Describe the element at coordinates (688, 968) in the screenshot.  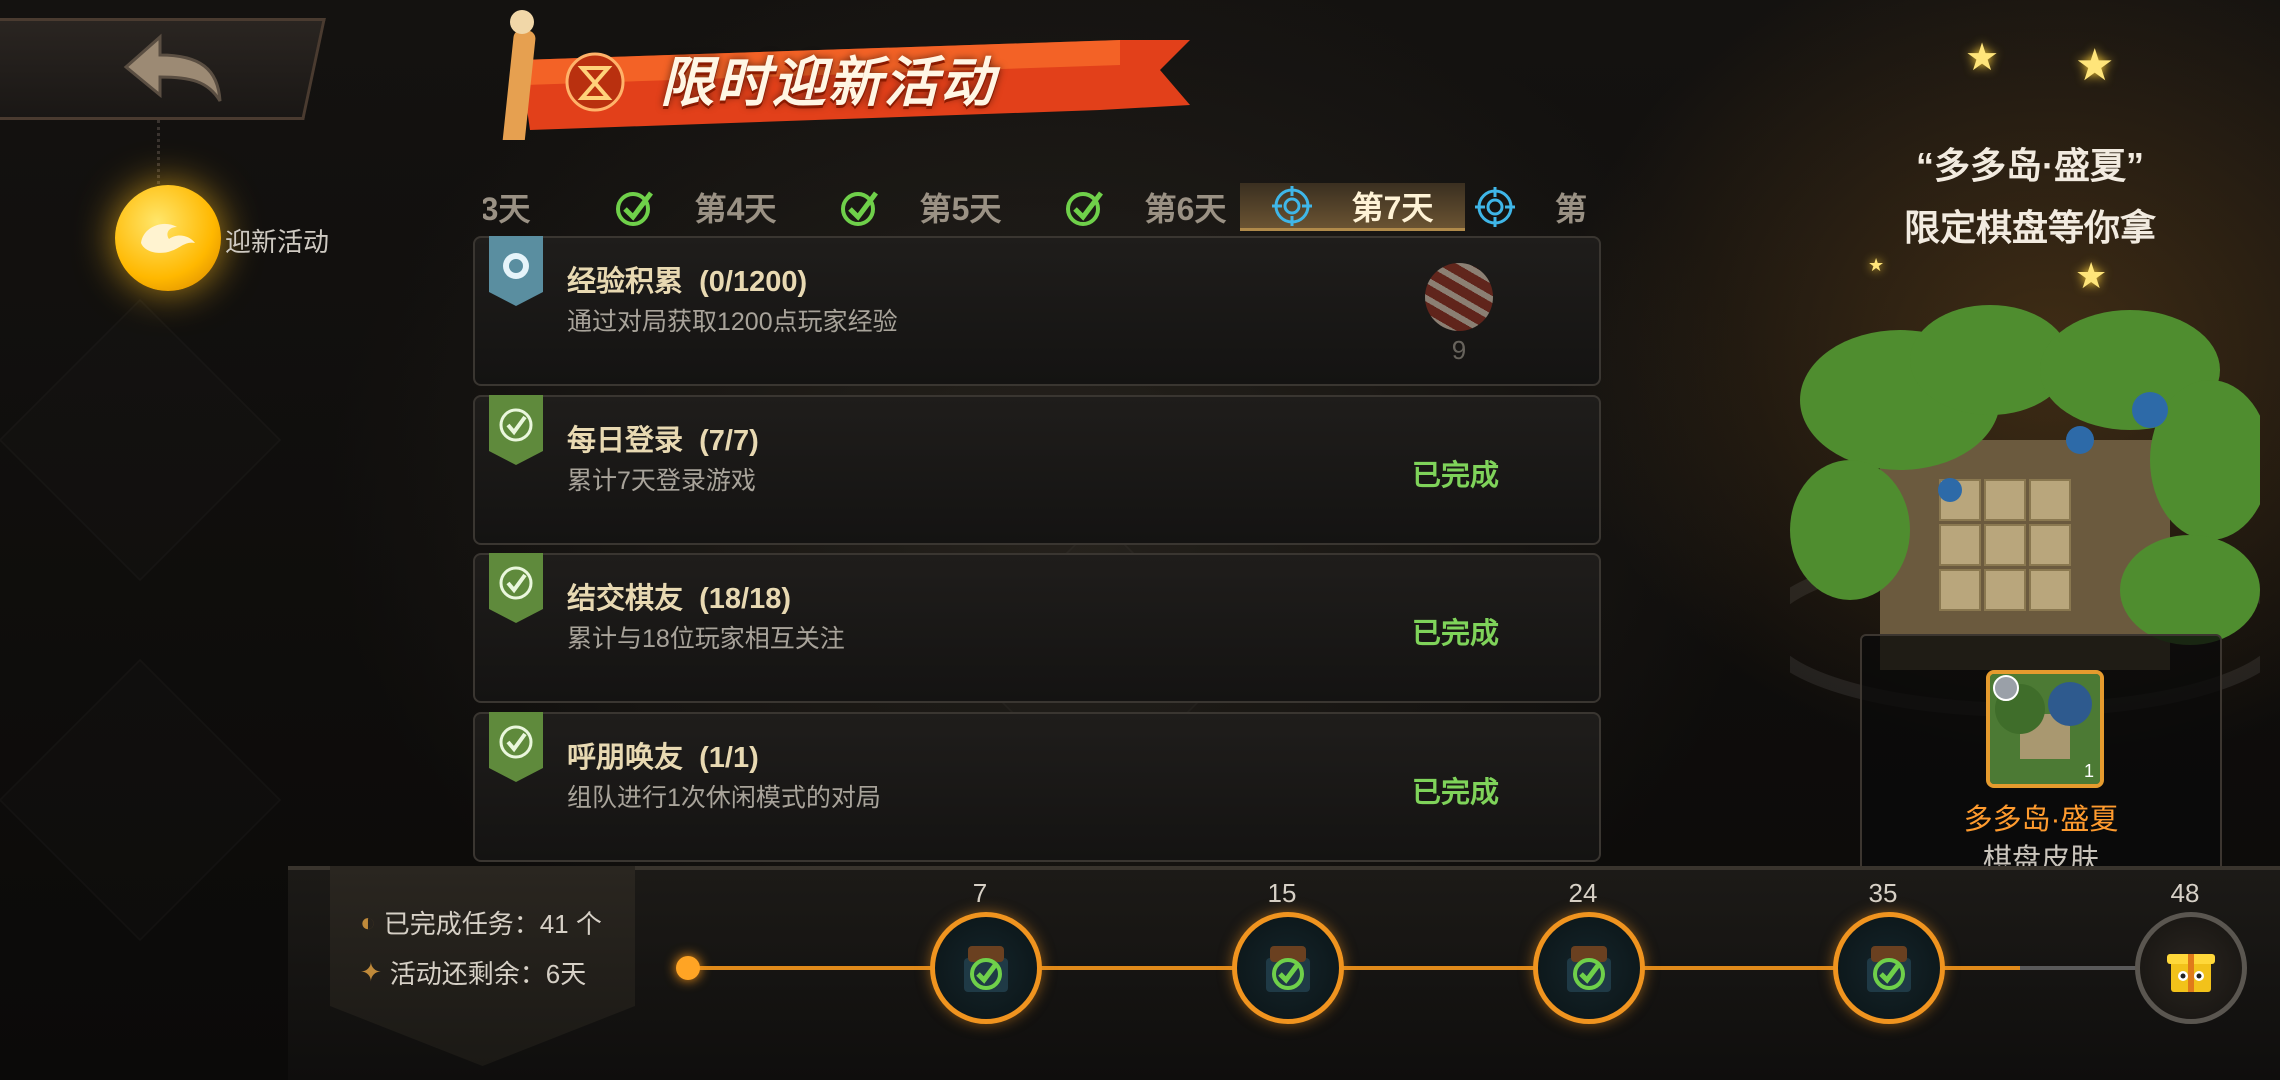
I see `progress-start-dot` at that location.